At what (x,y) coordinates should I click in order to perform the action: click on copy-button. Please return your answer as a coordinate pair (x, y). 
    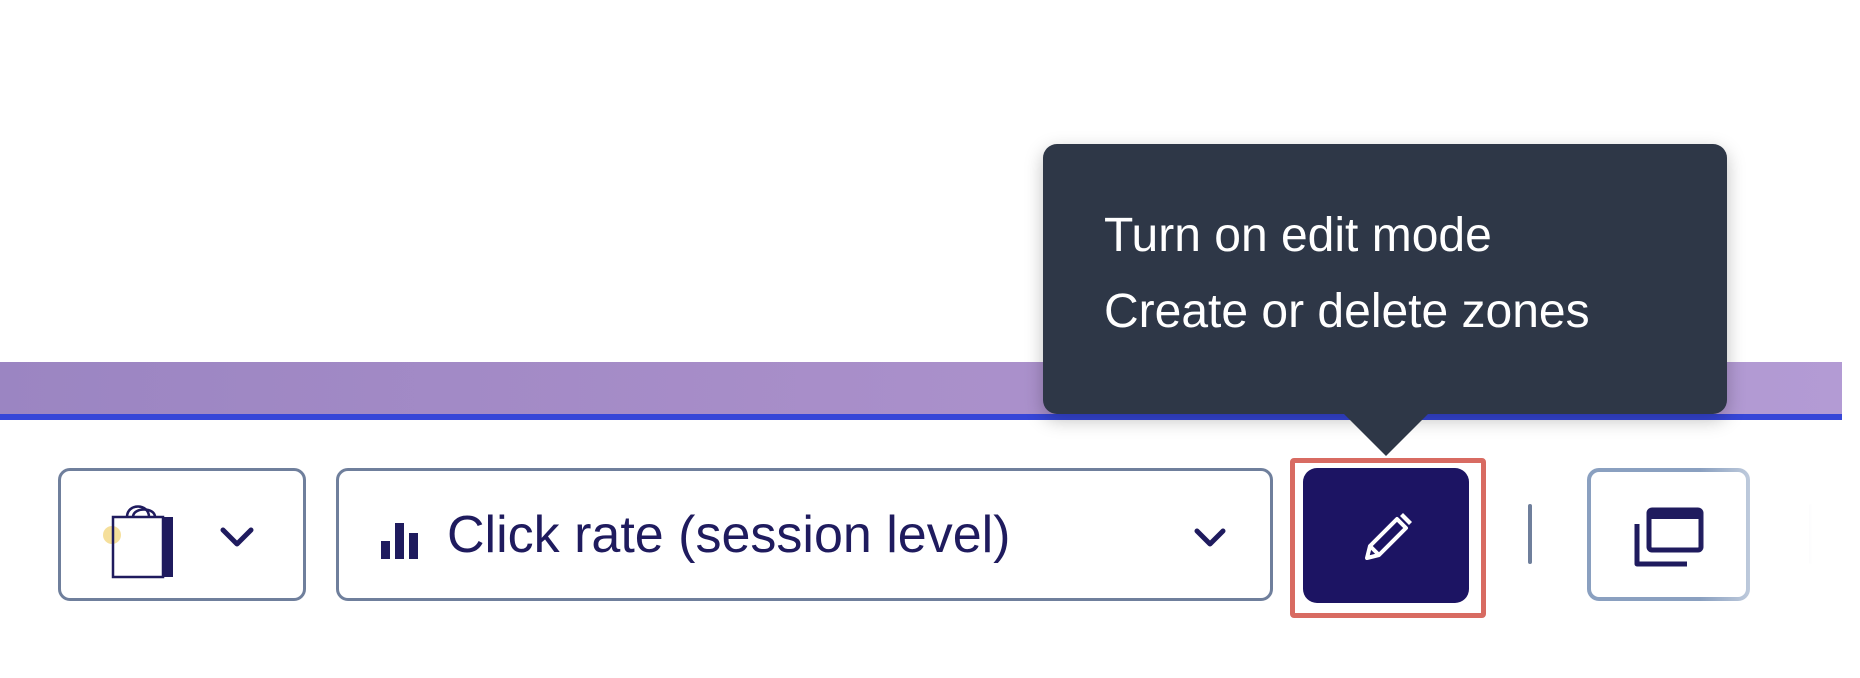
    Looking at the image, I should click on (1668, 534).